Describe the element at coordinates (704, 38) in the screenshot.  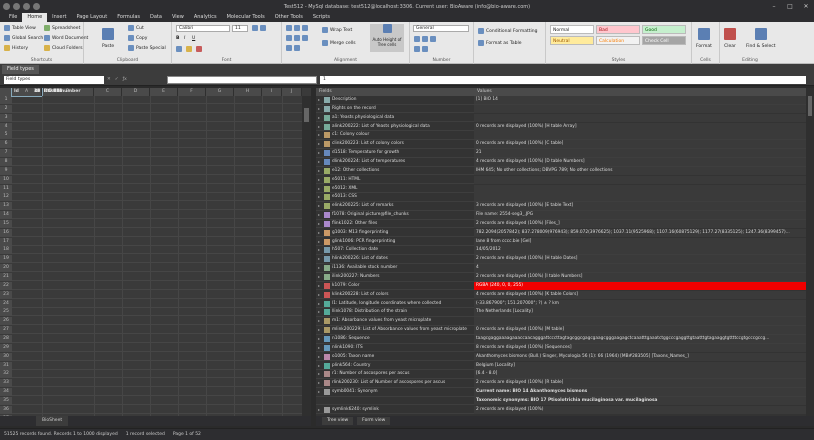
I see `format-button: Format` at that location.